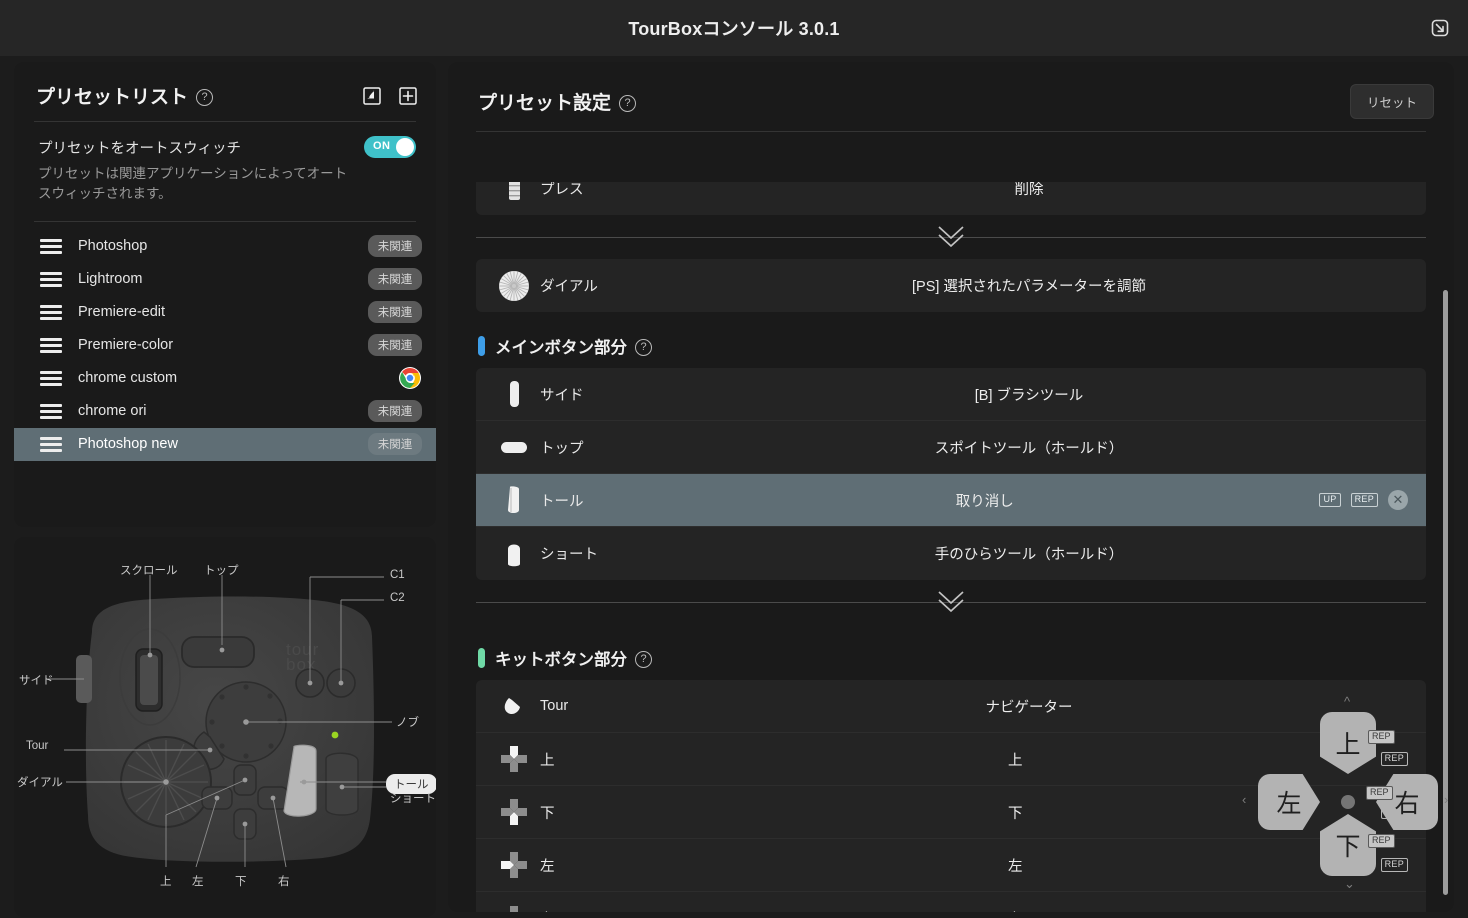 The width and height of the screenshot is (1468, 918). I want to click on preset-item-label: Premiere-color, so click(126, 345).